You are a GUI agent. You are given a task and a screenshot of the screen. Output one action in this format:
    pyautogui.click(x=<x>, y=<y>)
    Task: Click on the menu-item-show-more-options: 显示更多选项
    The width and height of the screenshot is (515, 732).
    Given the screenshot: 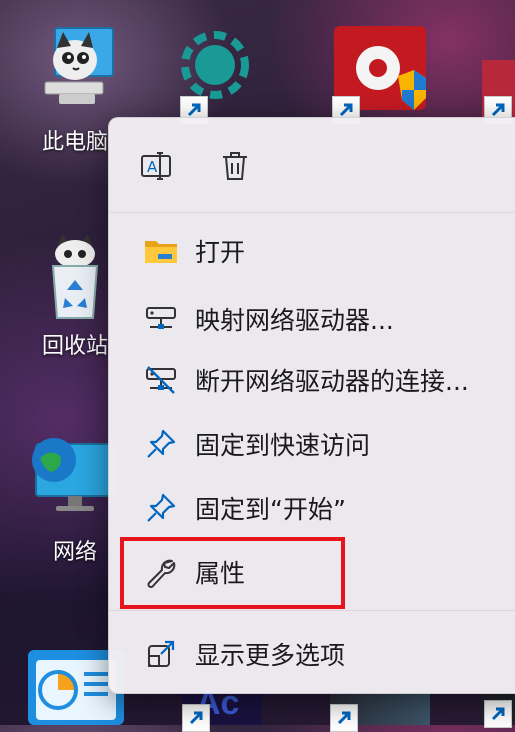 What is the action you would take?
    pyautogui.click(x=317, y=654)
    